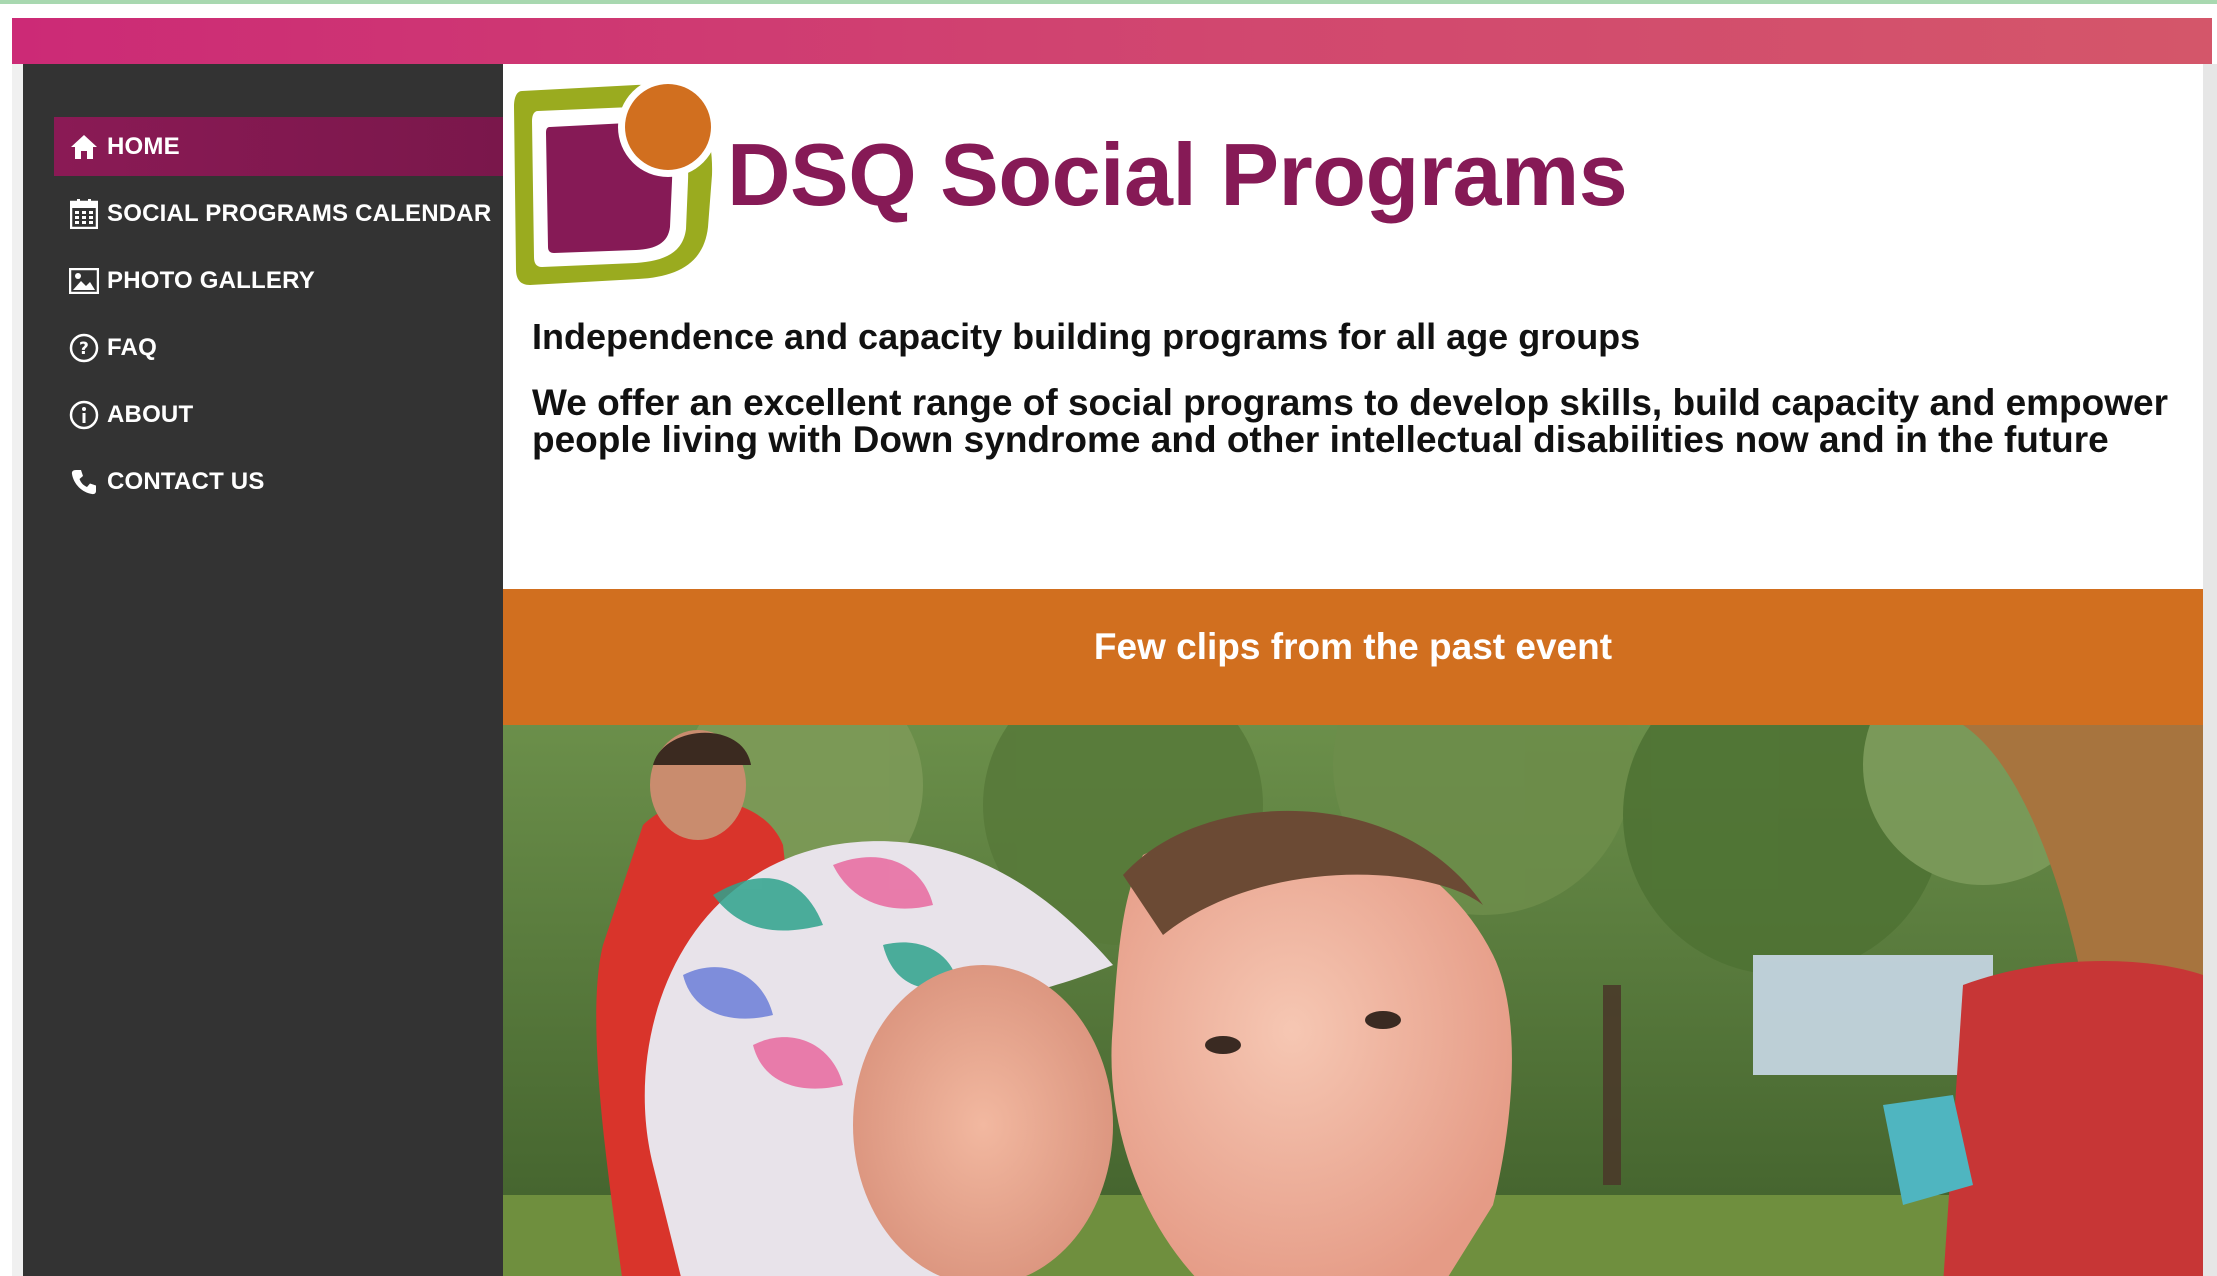  I want to click on sidebar-item-label: PHOTO GALLERY, so click(211, 280).